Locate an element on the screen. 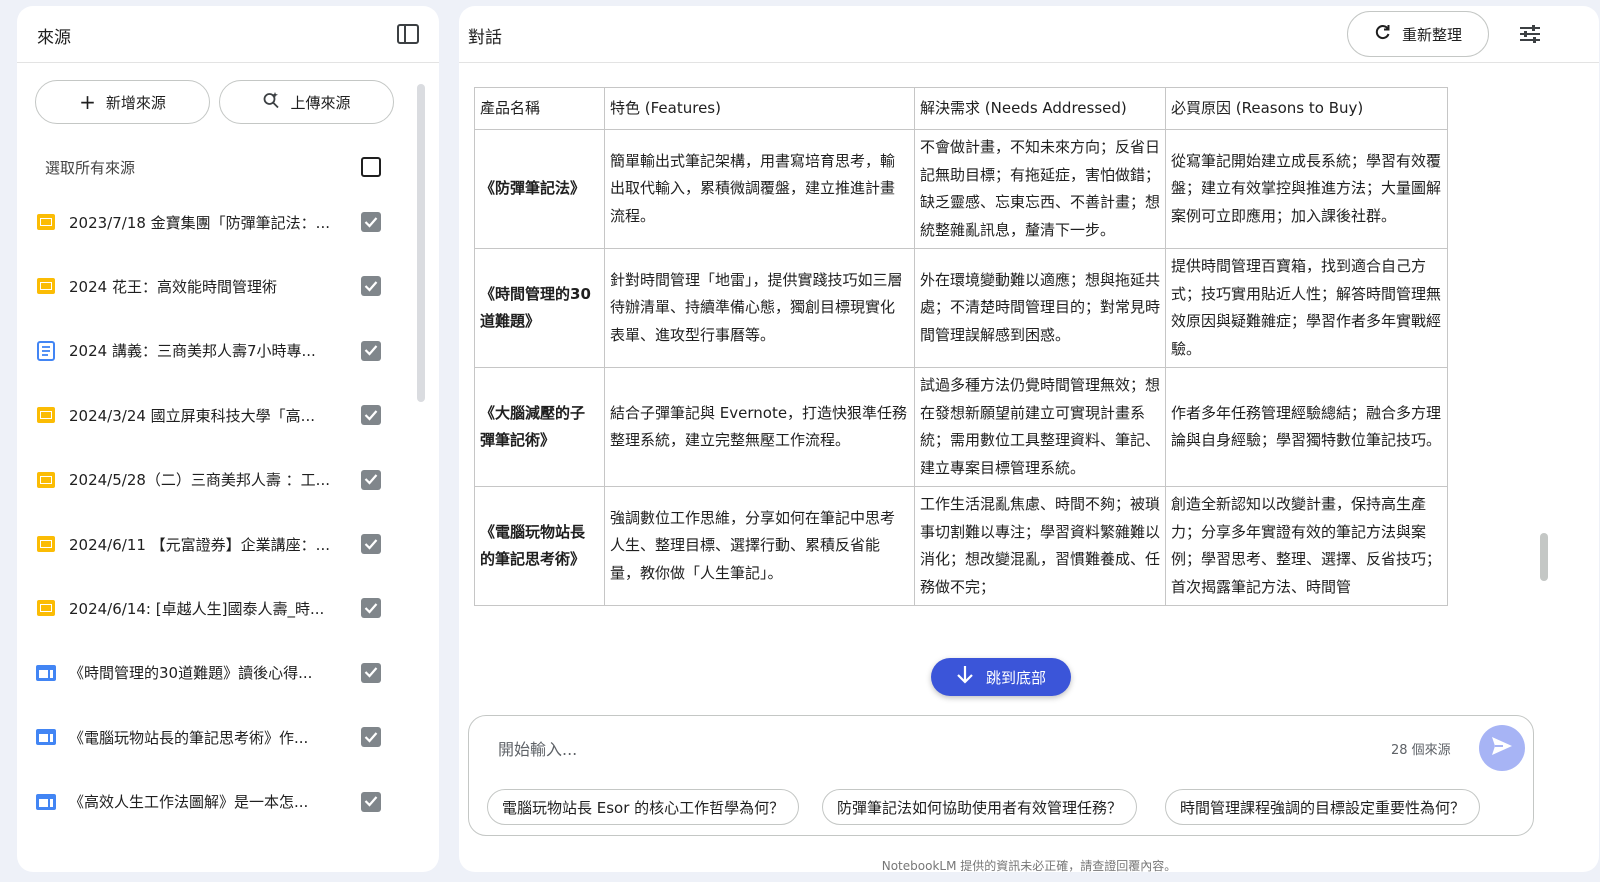  chat-header: 對話 重新整理 is located at coordinates (1029, 34).